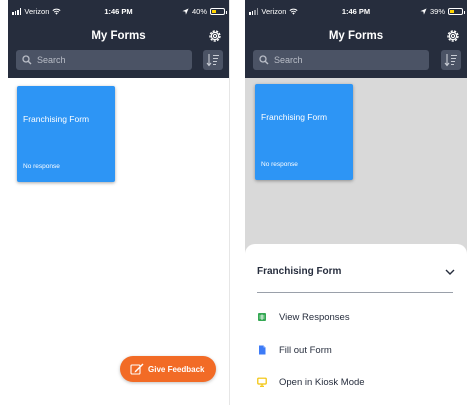  What do you see at coordinates (118, 11) in the screenshot?
I see `status-bar: Verizon 1:46 PM 40%` at bounding box center [118, 11].